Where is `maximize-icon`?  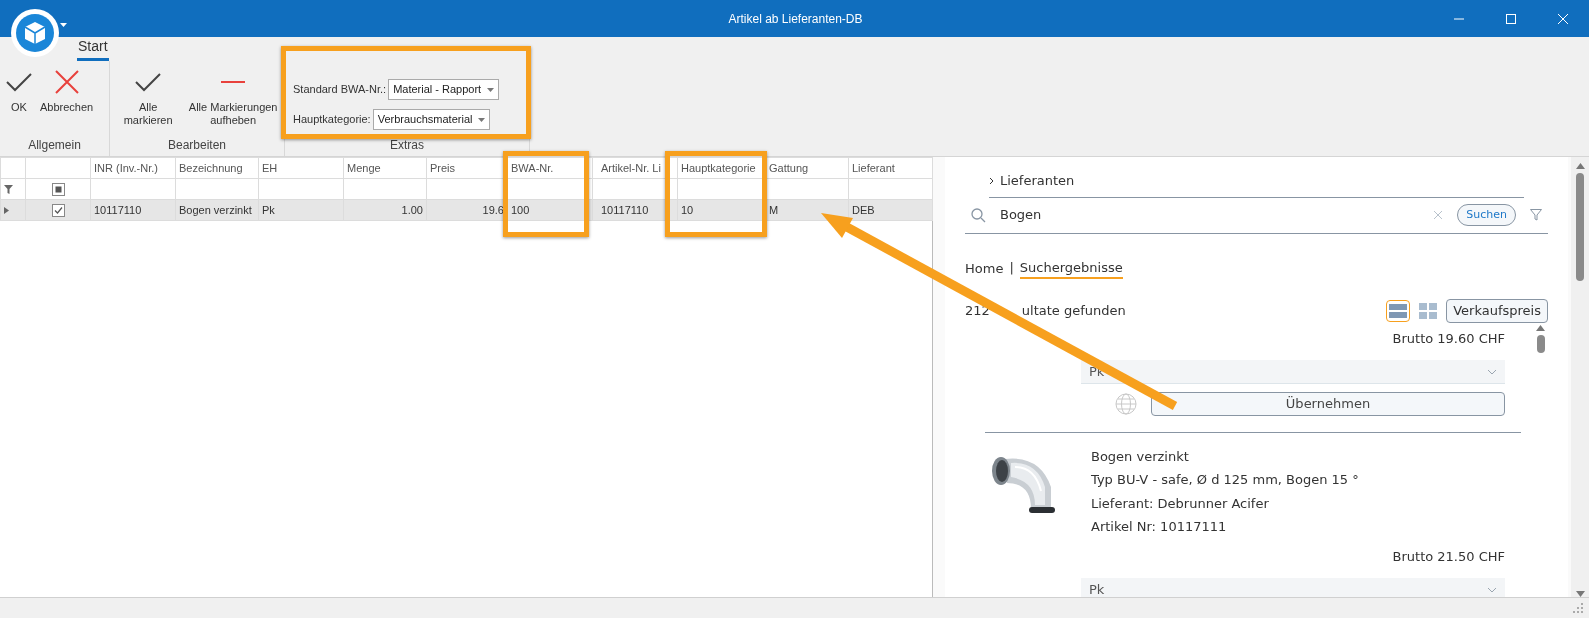 maximize-icon is located at coordinates (1511, 18).